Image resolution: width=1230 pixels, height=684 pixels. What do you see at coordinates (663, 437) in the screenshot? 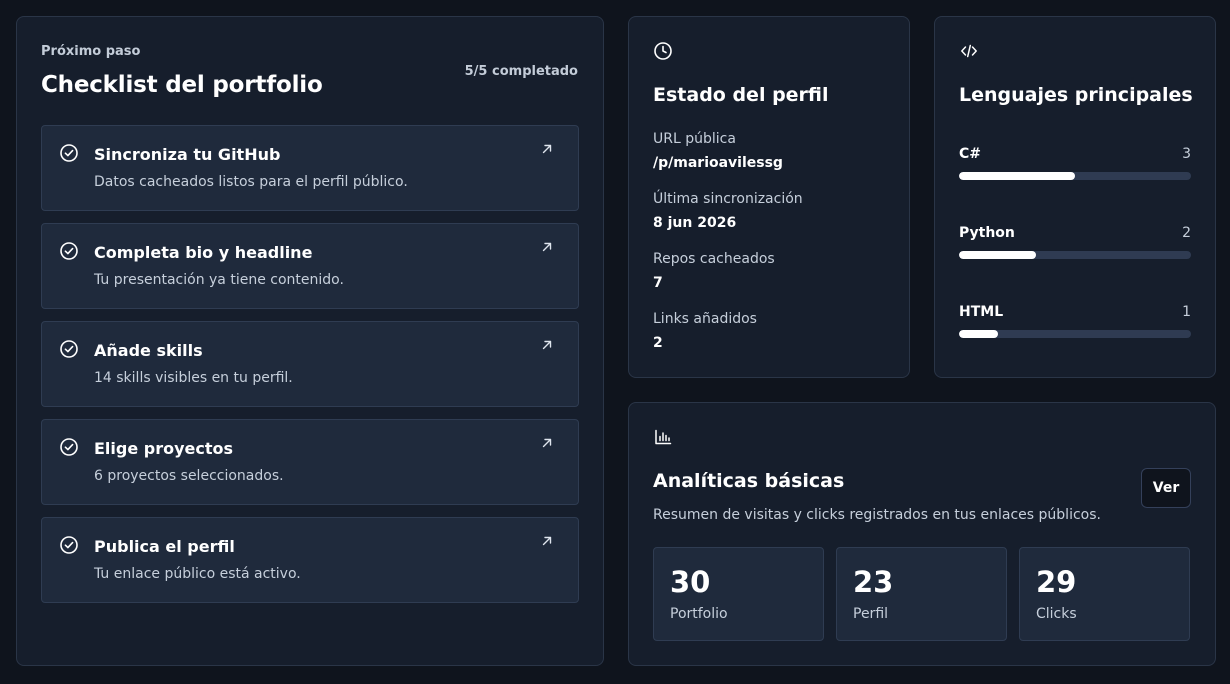
I see `bar-chart-icon` at bounding box center [663, 437].